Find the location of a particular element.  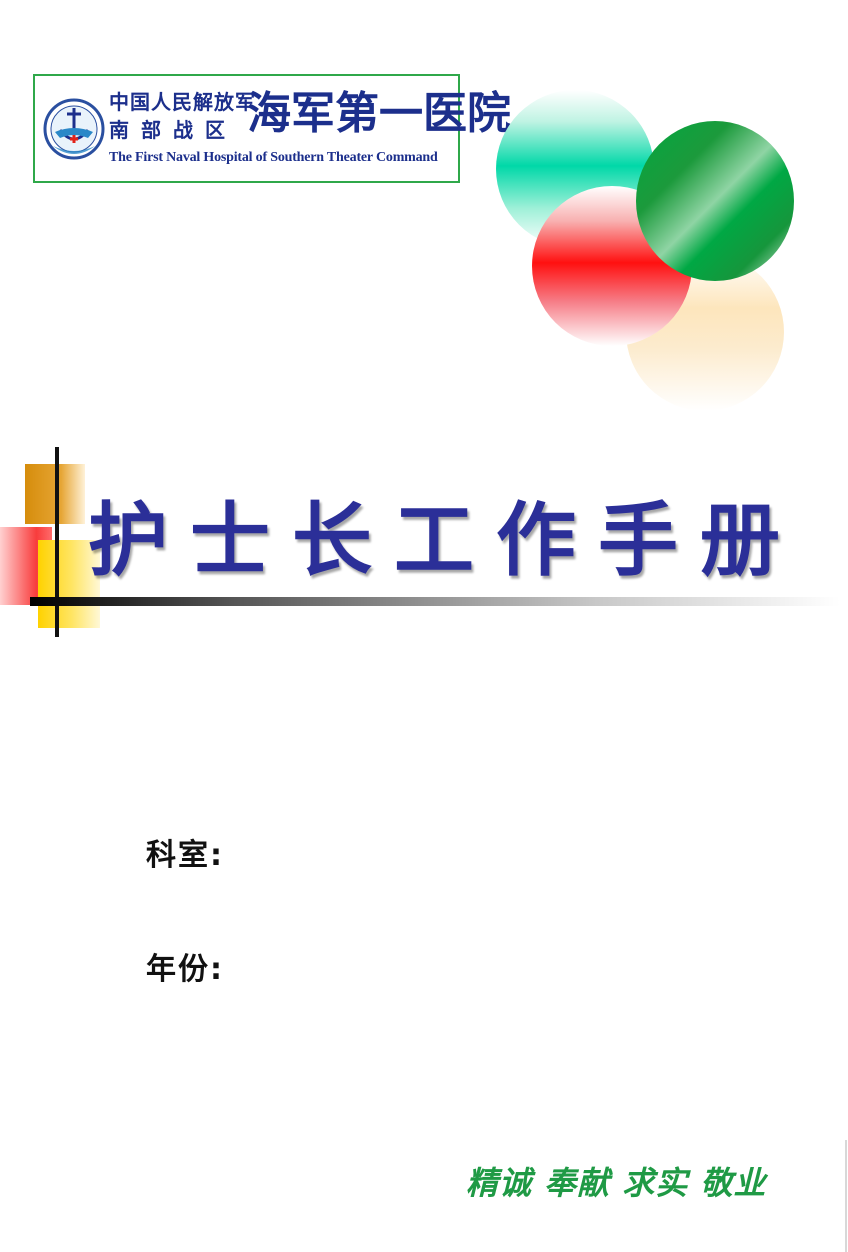

logo-text-line2: 南部战区 is located at coordinates (173, 130).